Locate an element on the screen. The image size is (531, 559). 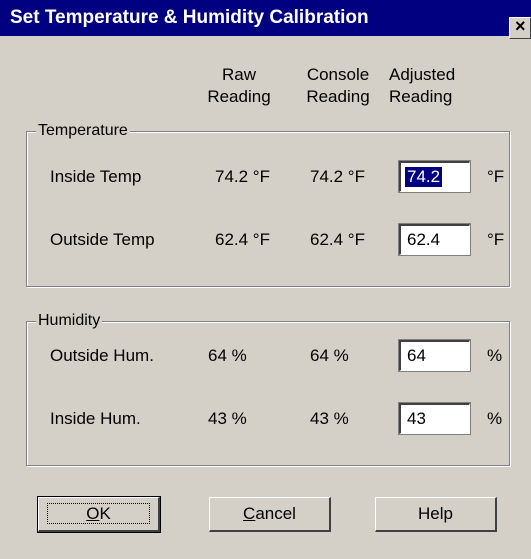
inside-temp-label: Inside Temp is located at coordinates (96, 176).